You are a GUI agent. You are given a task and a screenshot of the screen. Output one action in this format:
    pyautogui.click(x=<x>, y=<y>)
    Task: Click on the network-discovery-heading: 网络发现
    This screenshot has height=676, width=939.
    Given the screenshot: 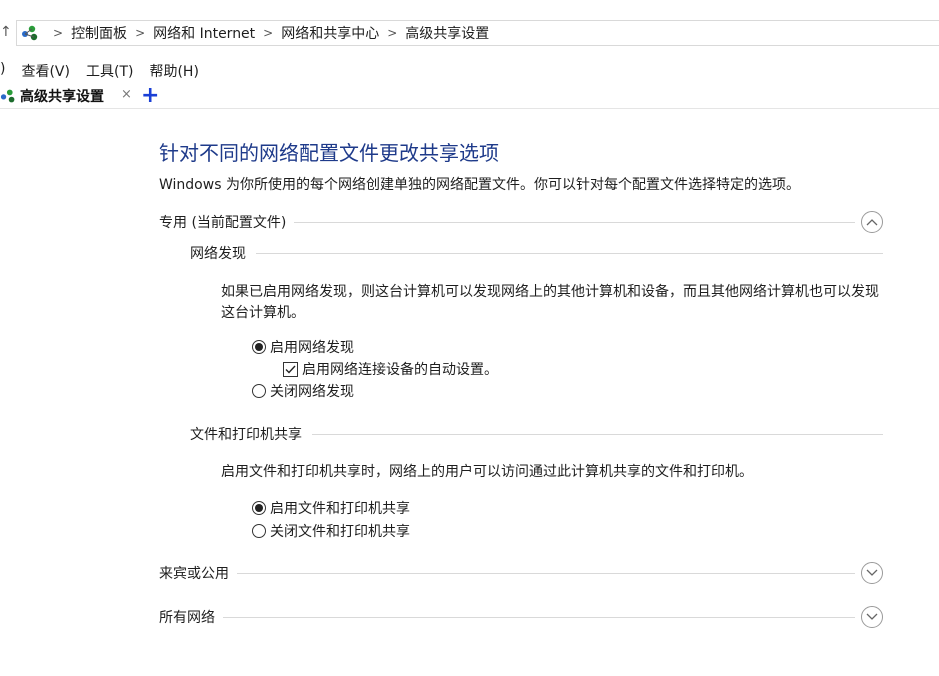 What is the action you would take?
    pyautogui.click(x=218, y=254)
    